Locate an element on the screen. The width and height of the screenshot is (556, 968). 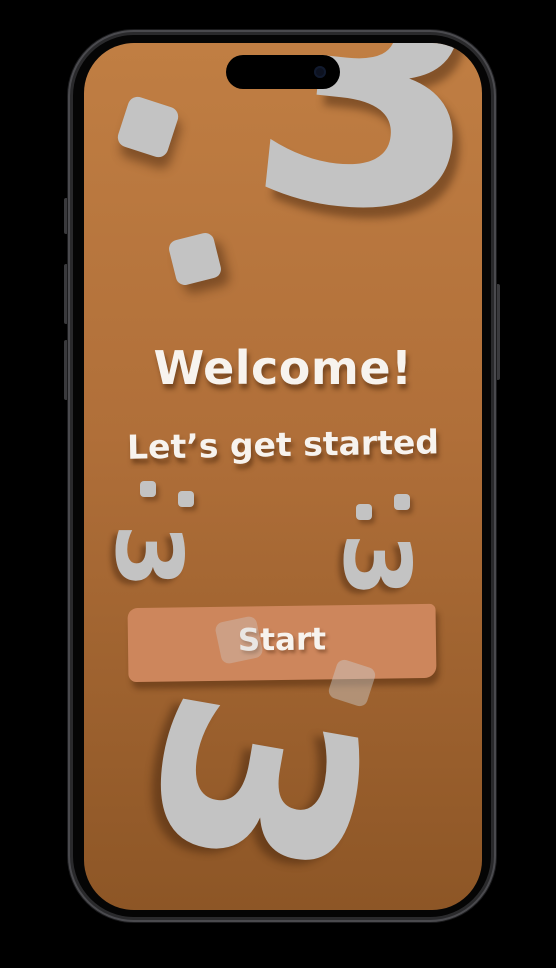
start-button: Start is located at coordinates (282, 643).